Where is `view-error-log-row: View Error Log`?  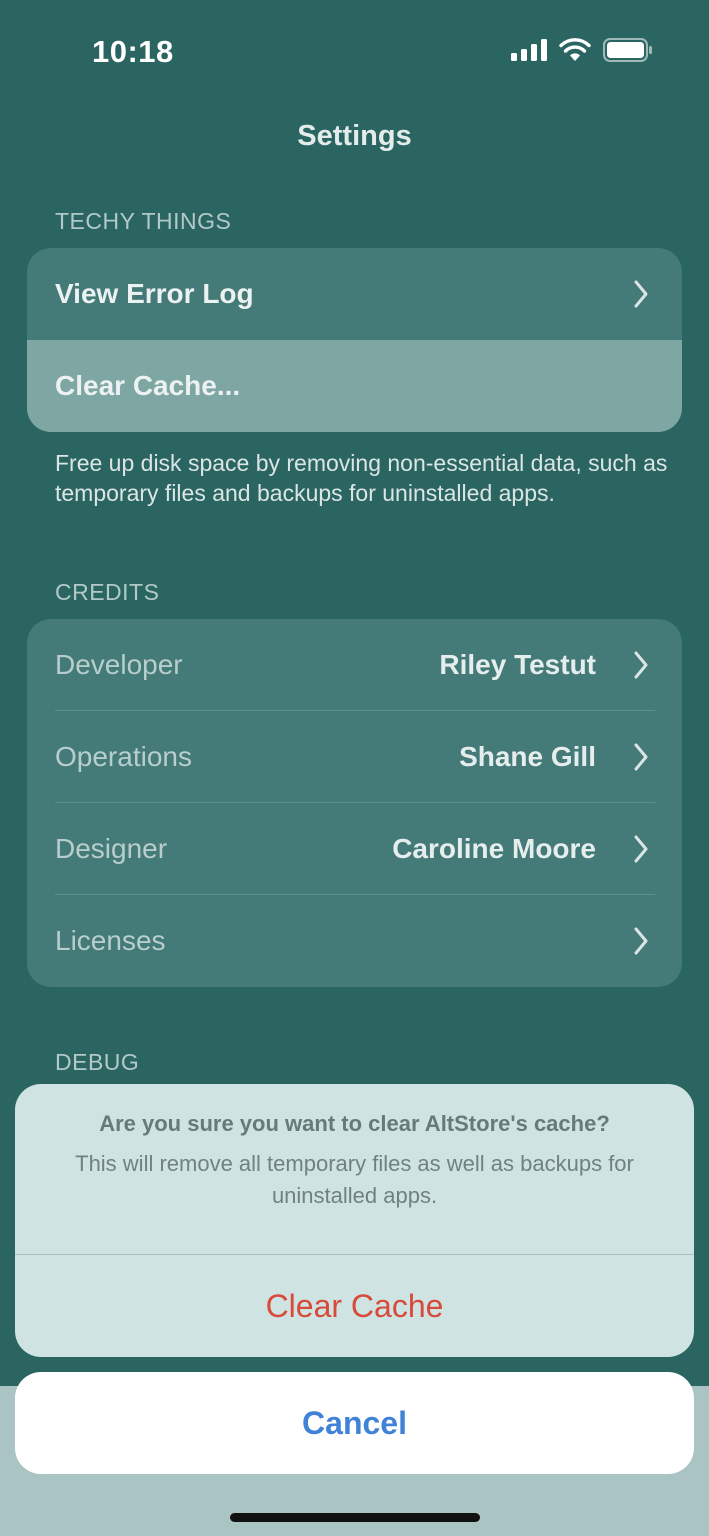 view-error-log-row: View Error Log is located at coordinates (354, 294).